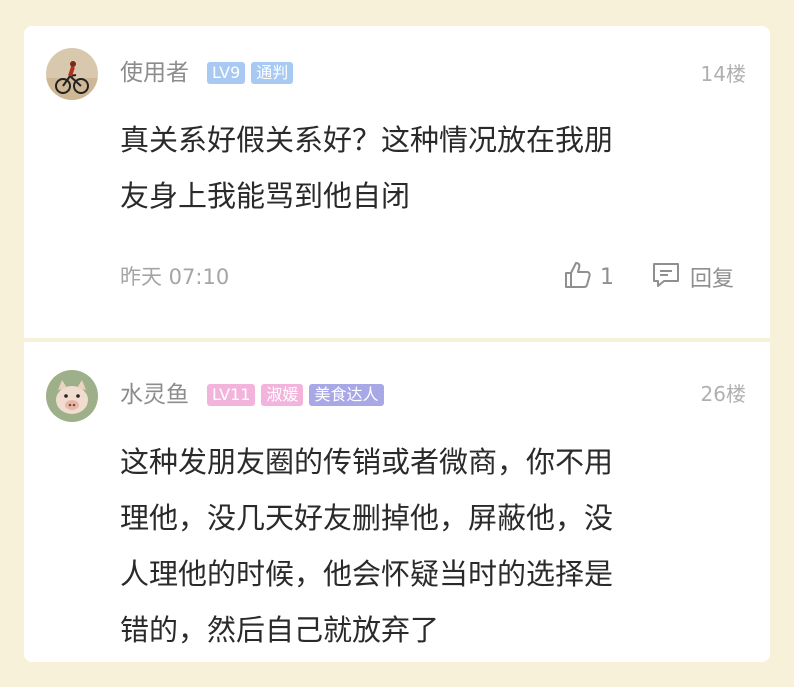  What do you see at coordinates (72, 74) in the screenshot?
I see `cyclist-avatar-icon` at bounding box center [72, 74].